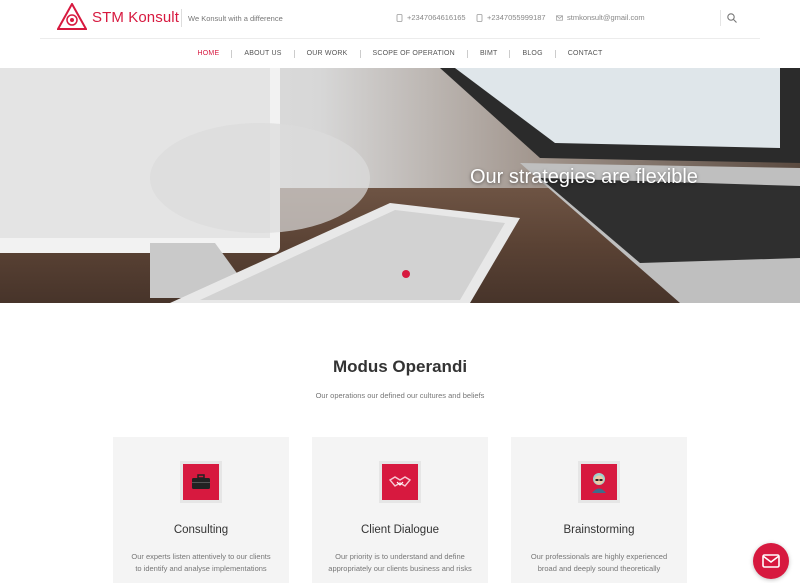 This screenshot has height=583, width=800. I want to click on phone-1-text: +2347064616165, so click(436, 17).